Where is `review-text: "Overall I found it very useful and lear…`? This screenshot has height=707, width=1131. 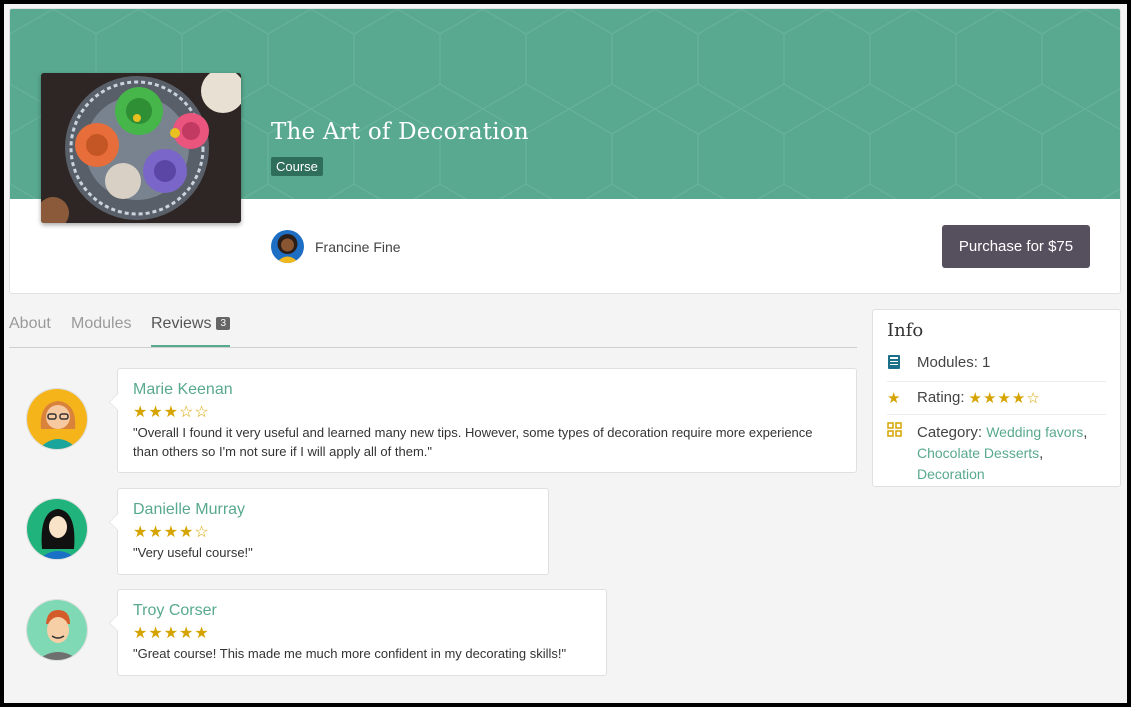 review-text: "Overall I found it very useful and lear… is located at coordinates (473, 442).